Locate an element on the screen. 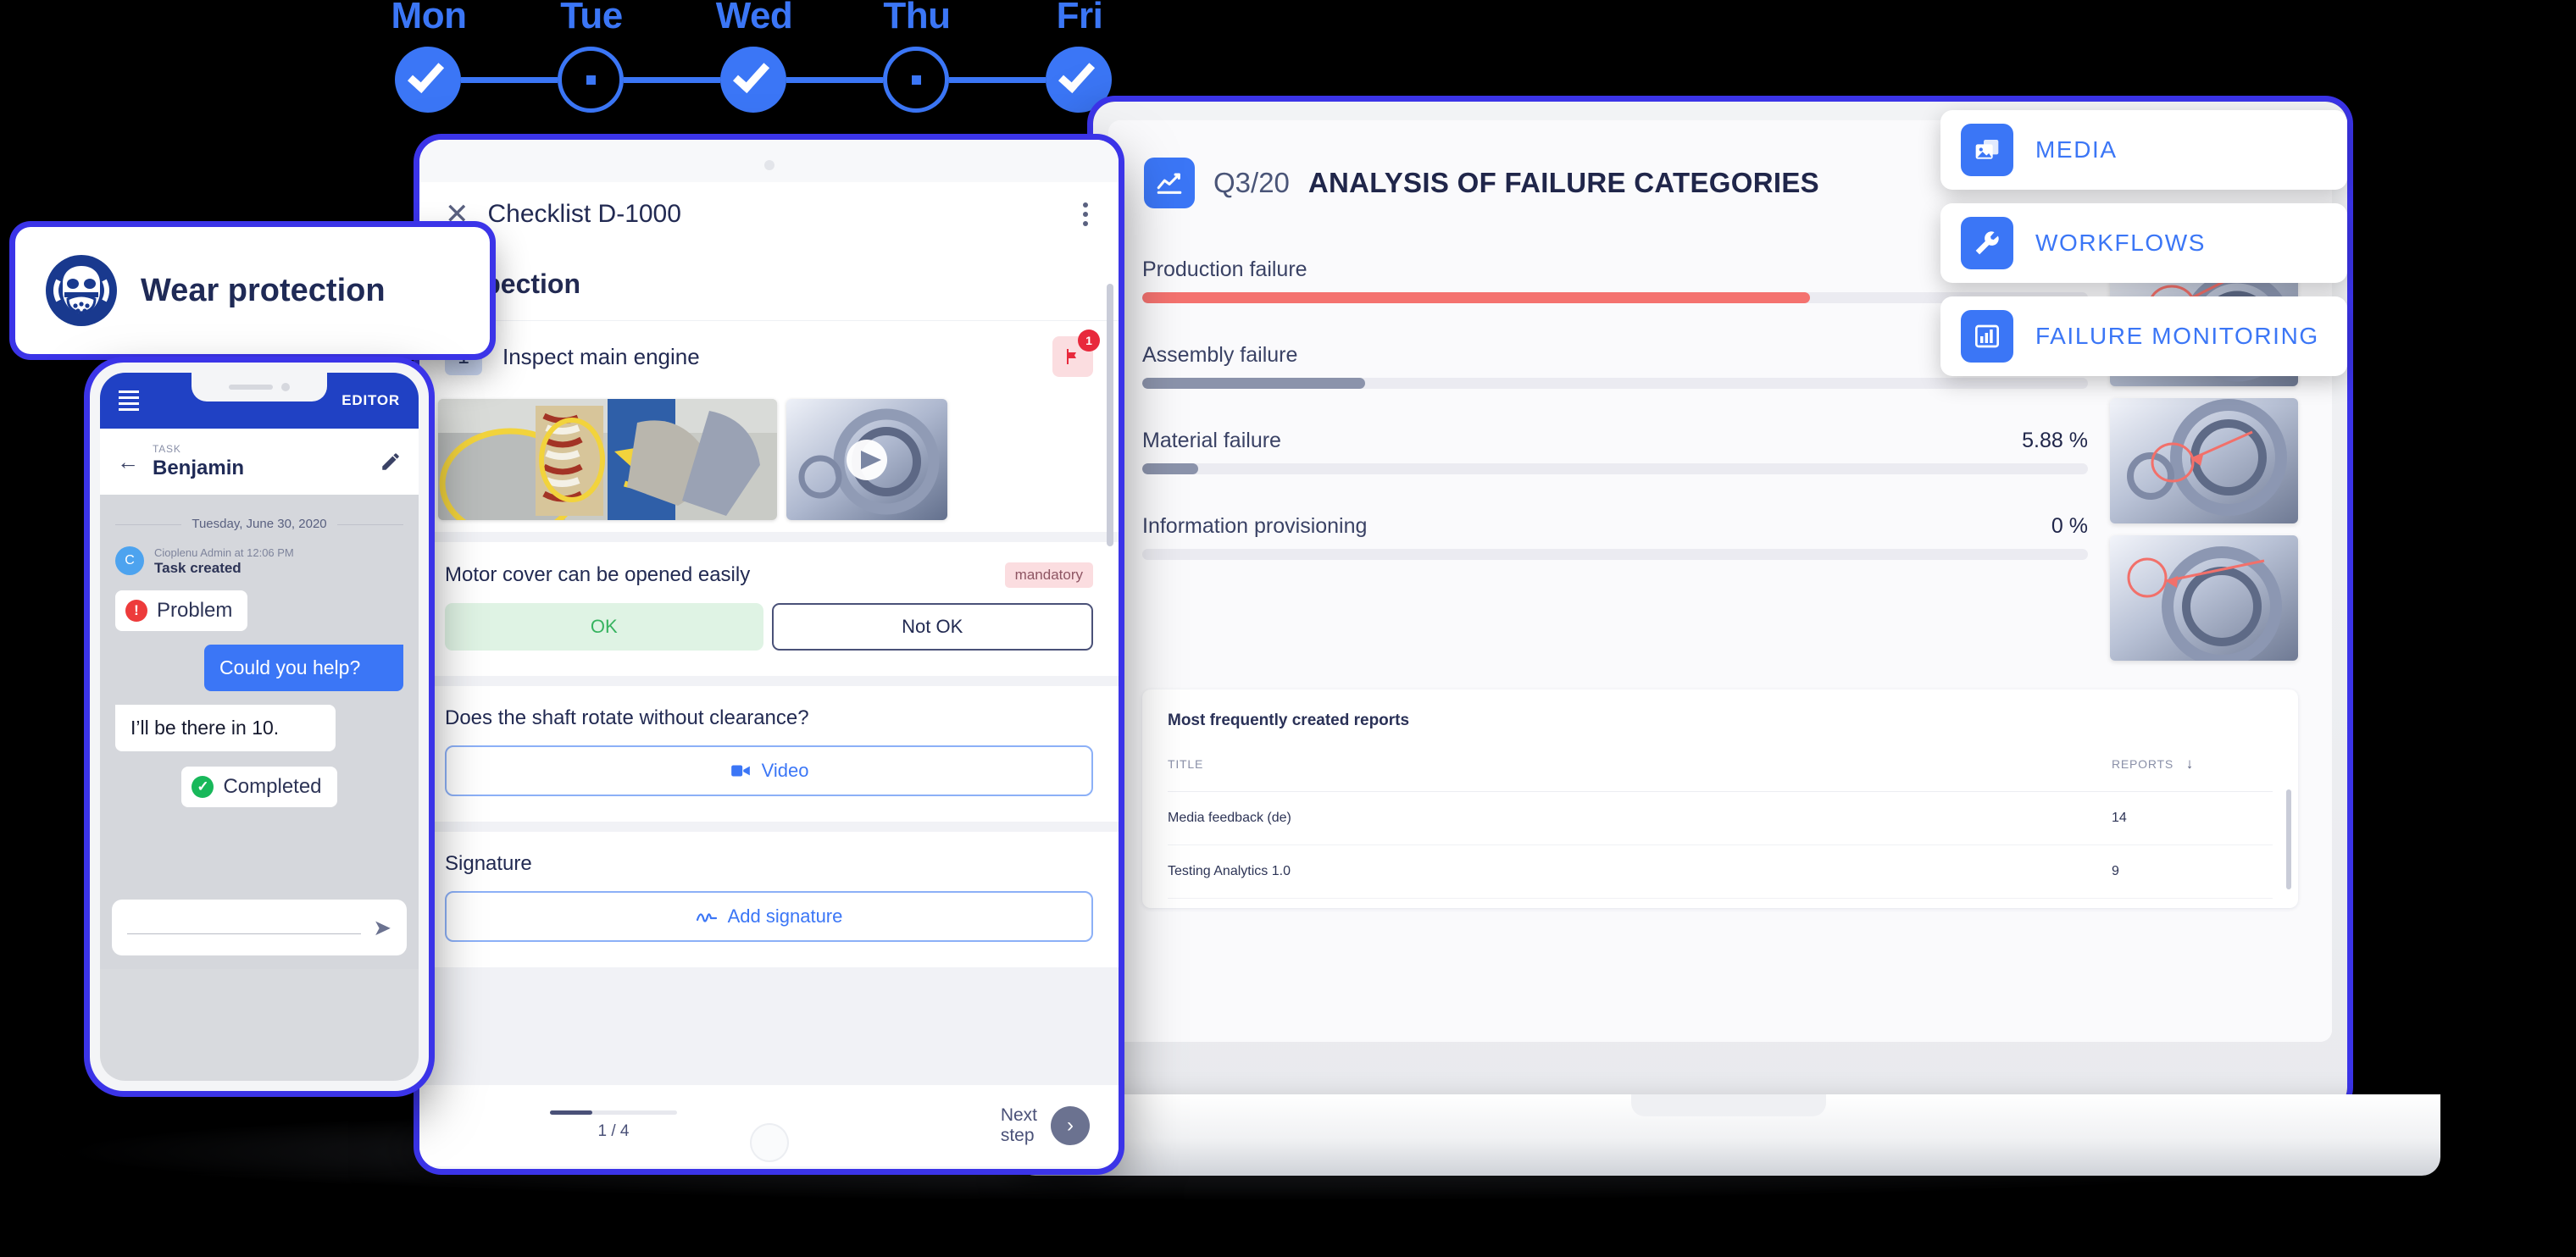  phone-appbar: EDITOR is located at coordinates (259, 401).